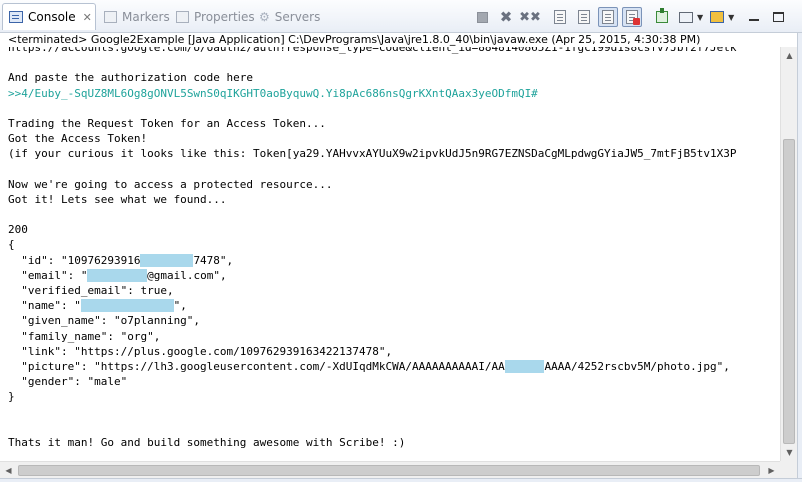 The image size is (802, 482). I want to click on display-selected-console-icon, so click(686, 17).